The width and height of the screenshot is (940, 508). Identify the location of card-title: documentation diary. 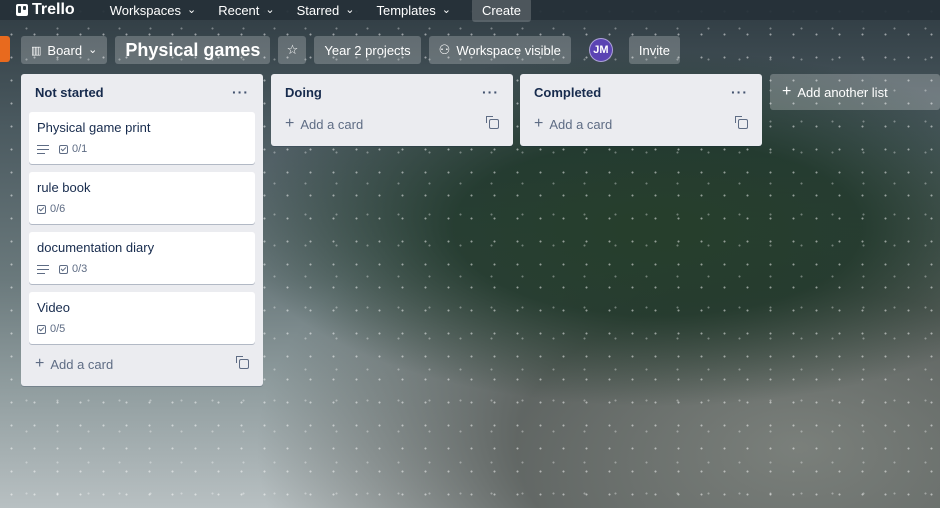
(96, 247).